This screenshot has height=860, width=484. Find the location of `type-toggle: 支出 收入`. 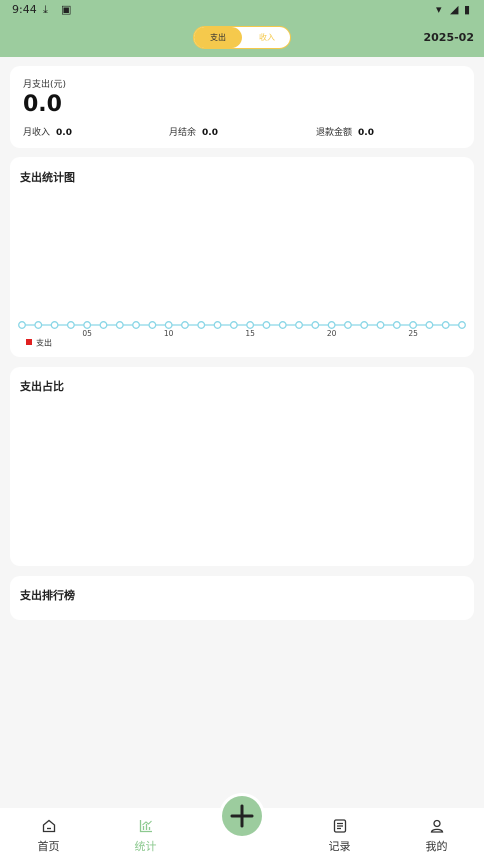

type-toggle: 支出 收入 is located at coordinates (242, 37).